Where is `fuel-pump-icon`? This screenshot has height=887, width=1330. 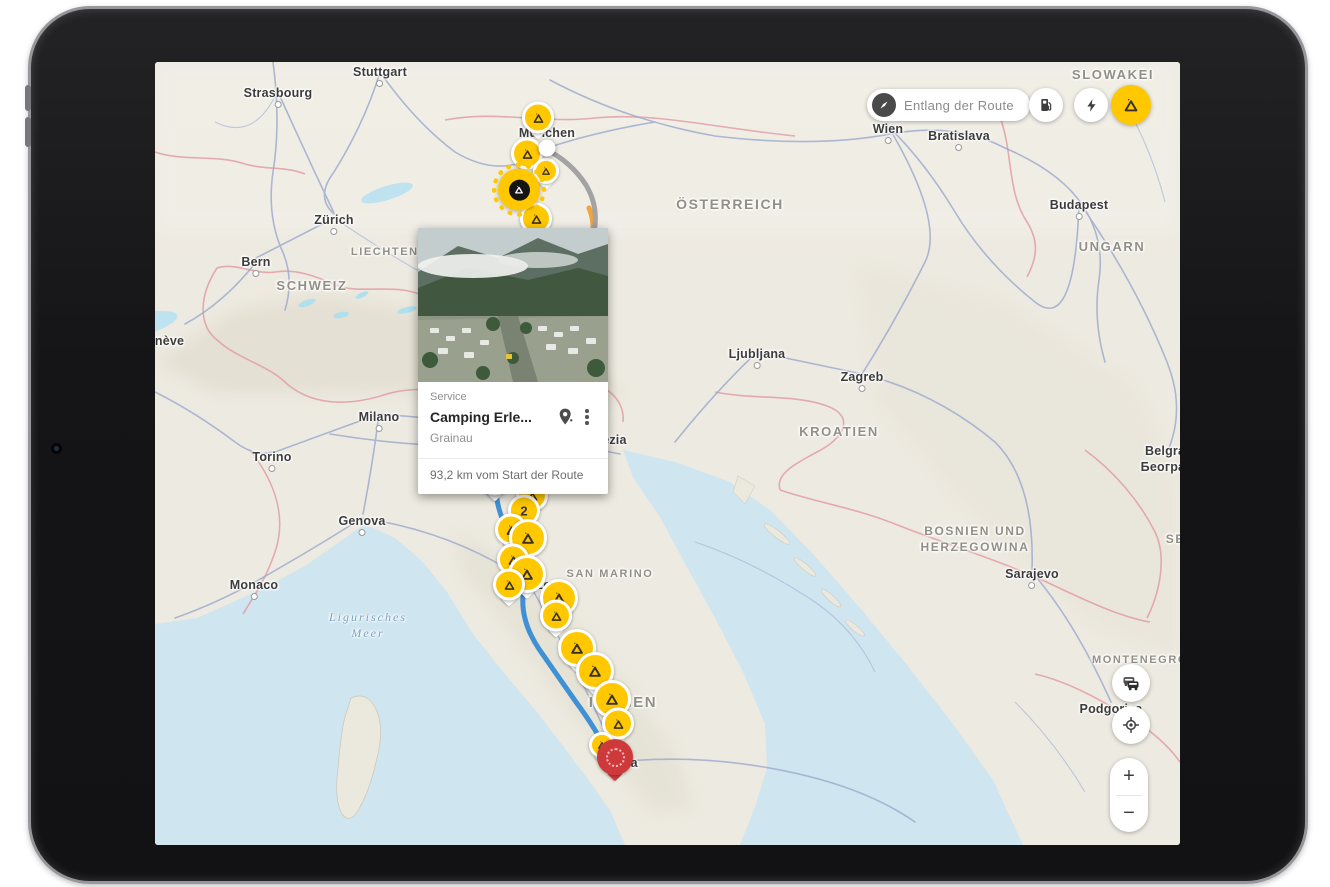
fuel-pump-icon is located at coordinates (1046, 105).